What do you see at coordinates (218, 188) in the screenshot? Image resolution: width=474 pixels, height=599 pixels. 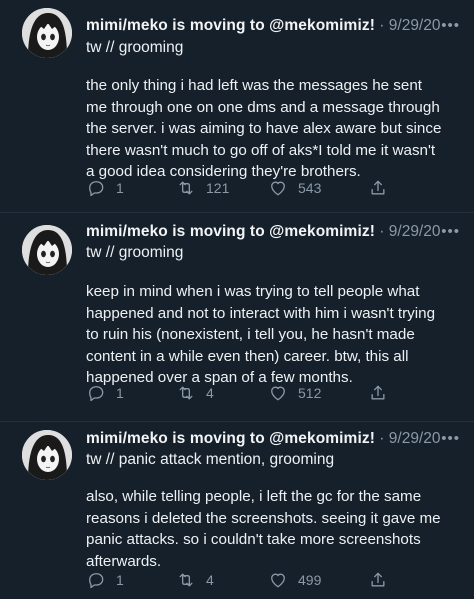 I see `retweet-count: 121` at bounding box center [218, 188].